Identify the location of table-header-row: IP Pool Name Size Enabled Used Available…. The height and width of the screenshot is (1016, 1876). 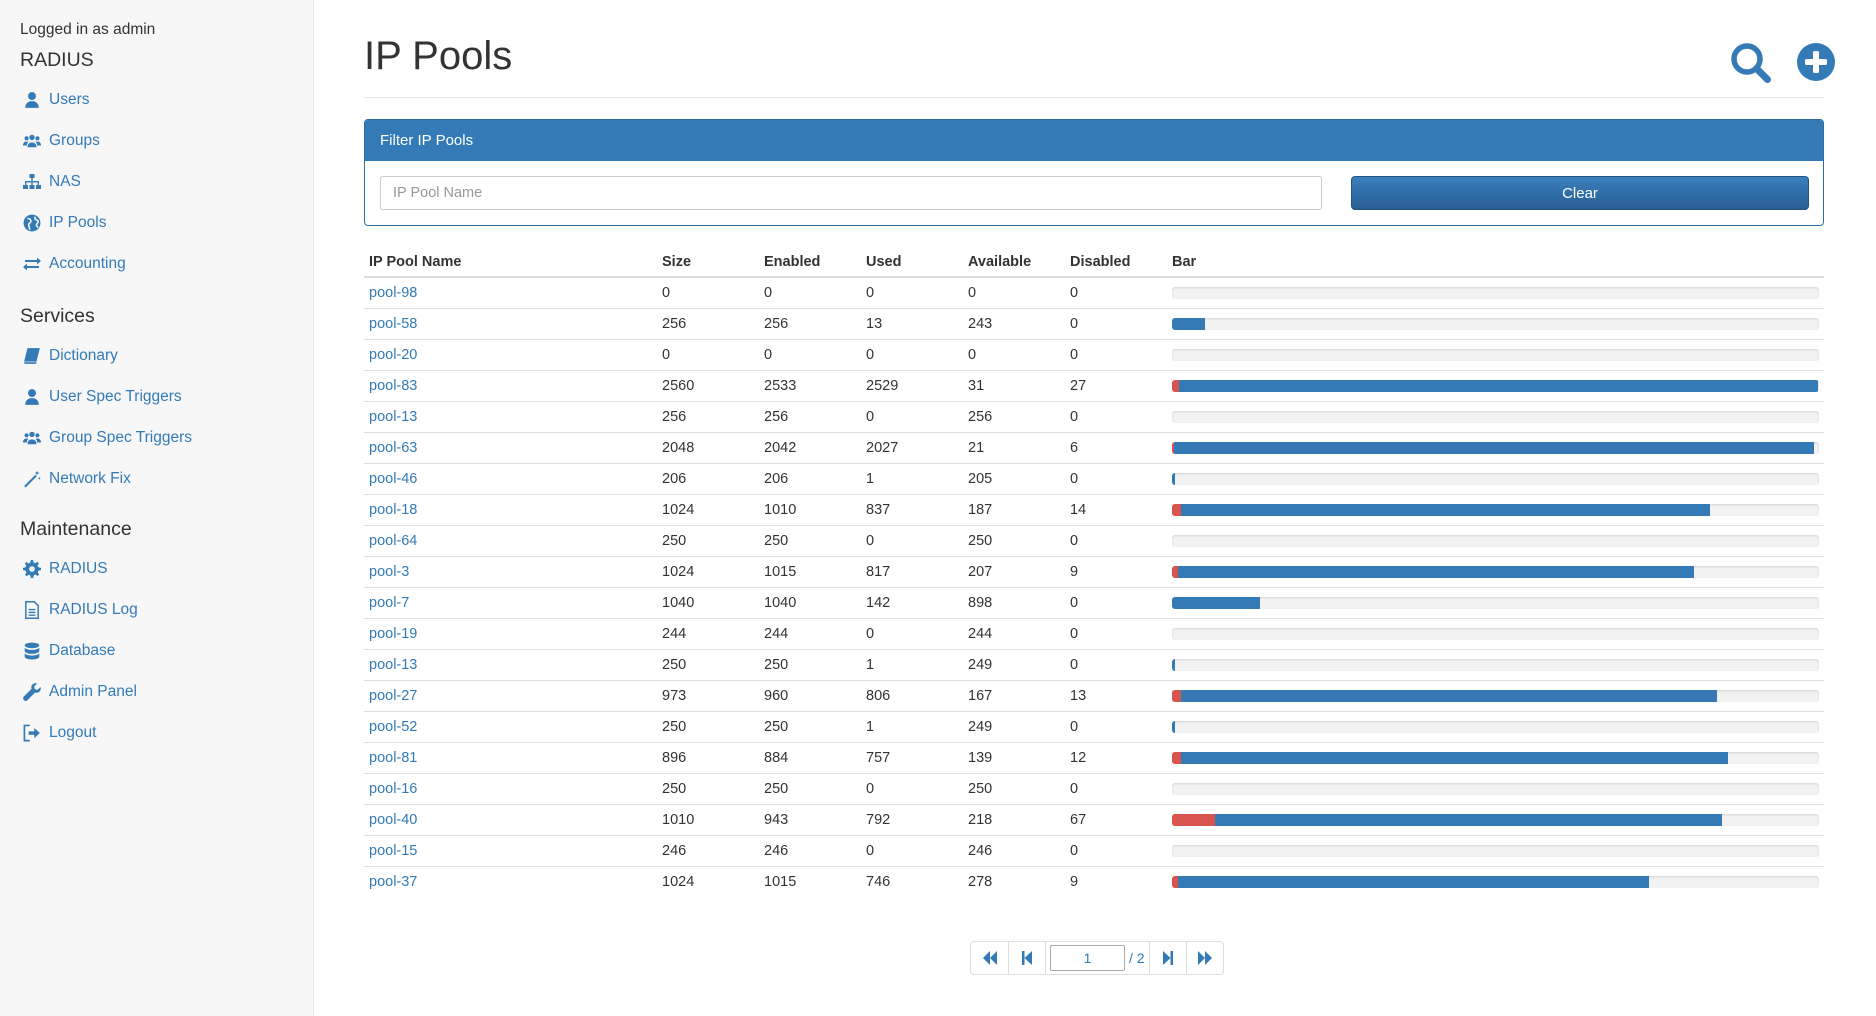
(1094, 262).